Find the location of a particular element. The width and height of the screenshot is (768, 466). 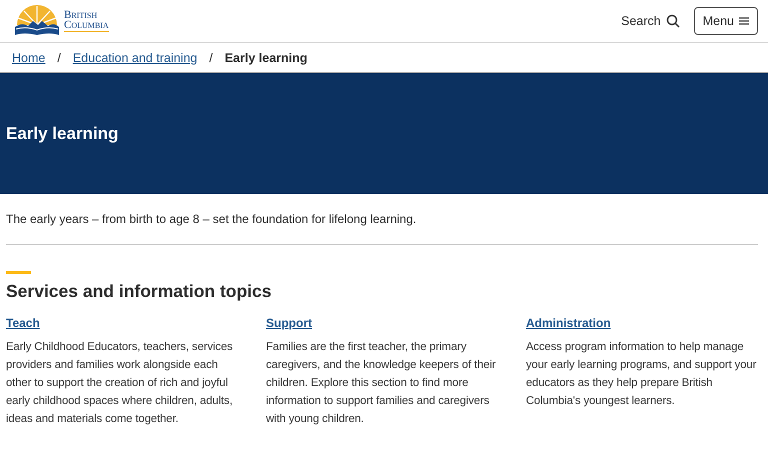

logo-wordmark: British Columbia is located at coordinates (86, 21).